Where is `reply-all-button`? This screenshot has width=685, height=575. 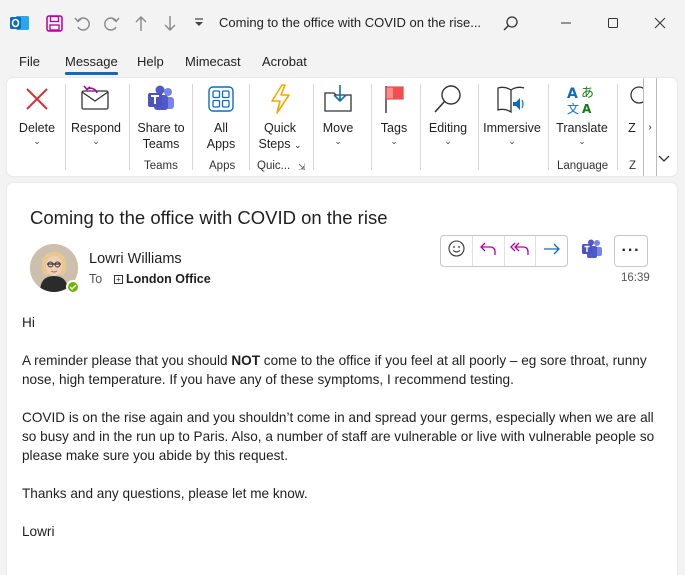
reply-all-button is located at coordinates (521, 251).